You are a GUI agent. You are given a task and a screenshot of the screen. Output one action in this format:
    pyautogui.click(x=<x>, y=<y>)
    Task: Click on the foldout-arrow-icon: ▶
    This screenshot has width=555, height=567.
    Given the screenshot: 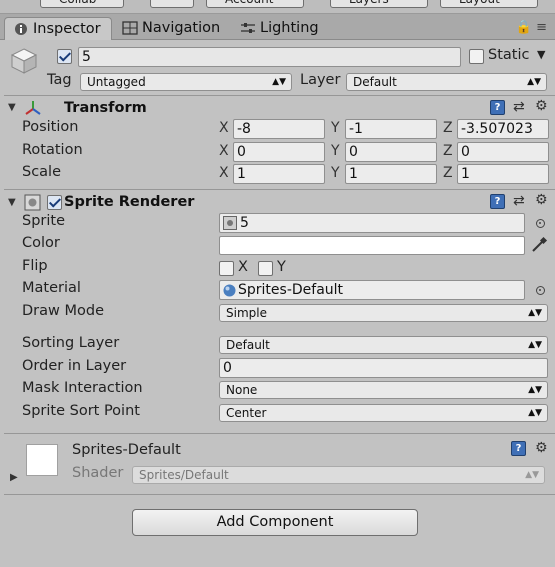 What is the action you would take?
    pyautogui.click(x=14, y=477)
    